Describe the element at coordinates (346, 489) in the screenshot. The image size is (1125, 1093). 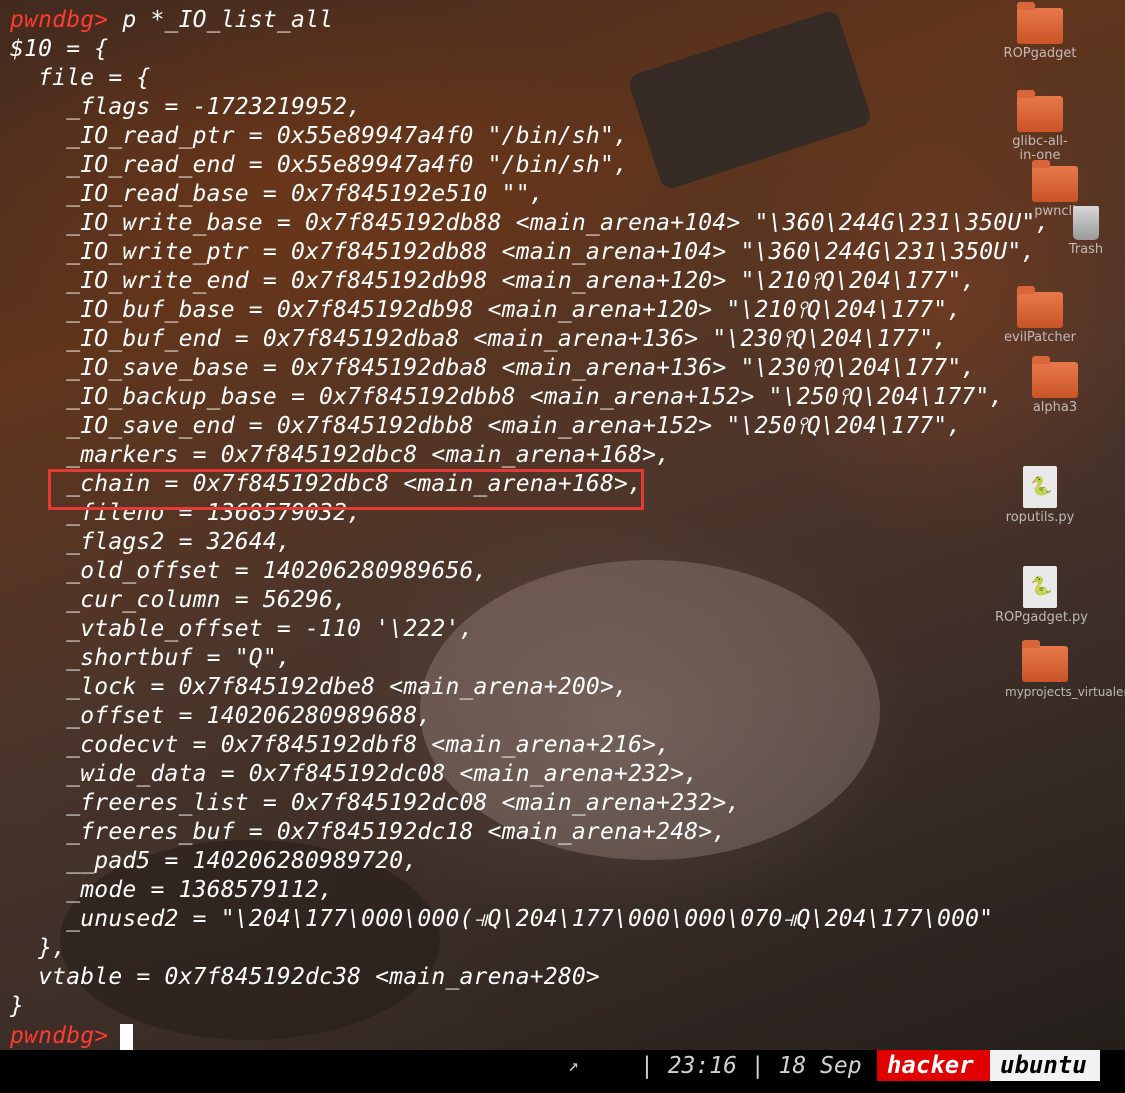
I see `chain-highlight-box` at that location.